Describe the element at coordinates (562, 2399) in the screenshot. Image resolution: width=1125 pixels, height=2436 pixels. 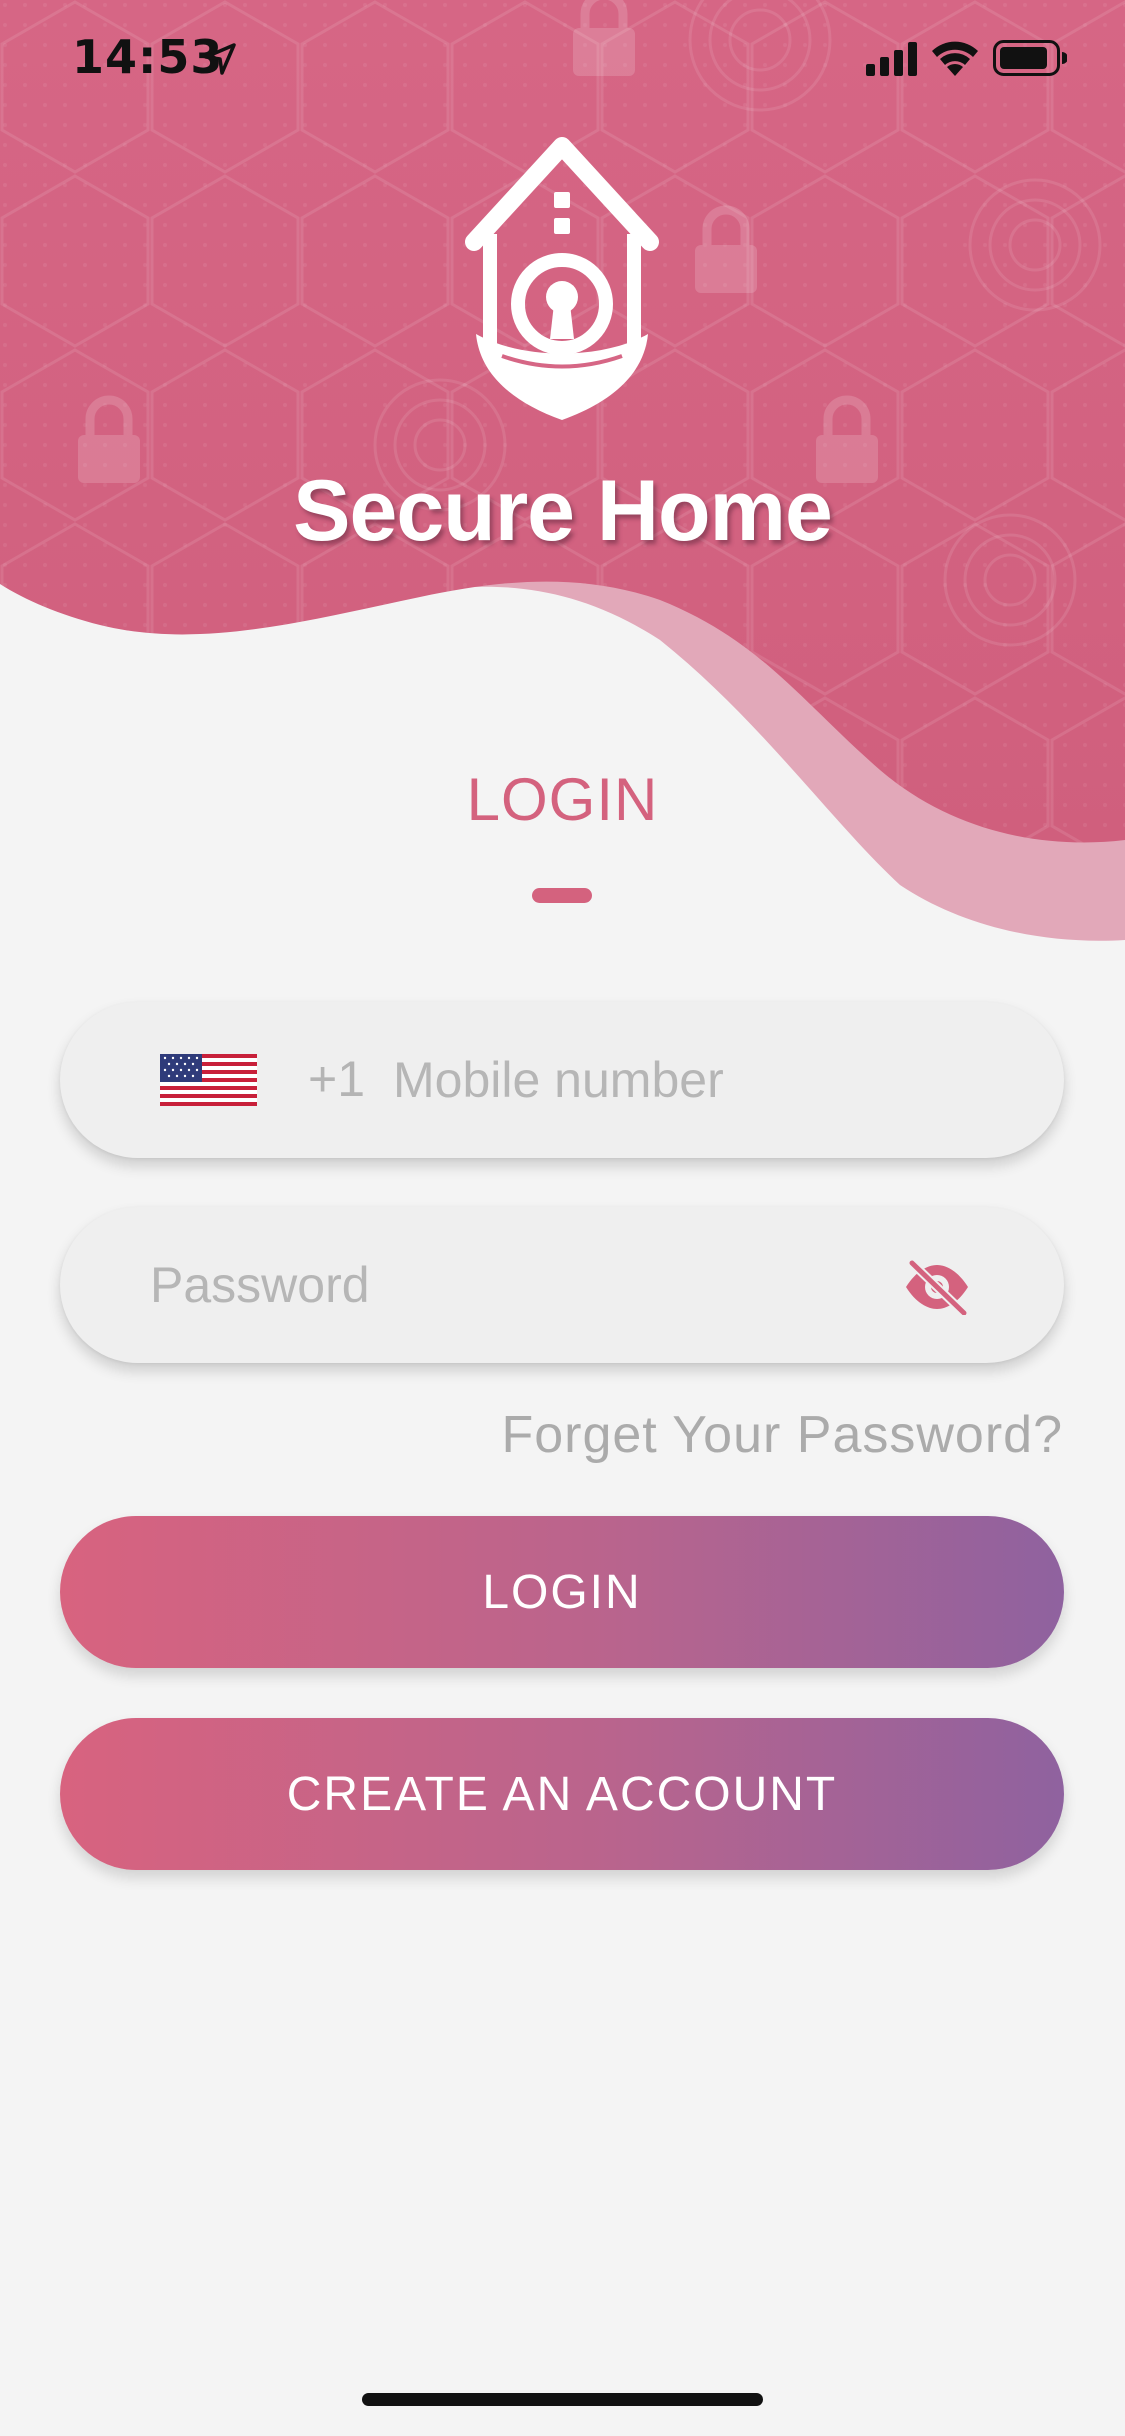
I see `home-indicator` at that location.